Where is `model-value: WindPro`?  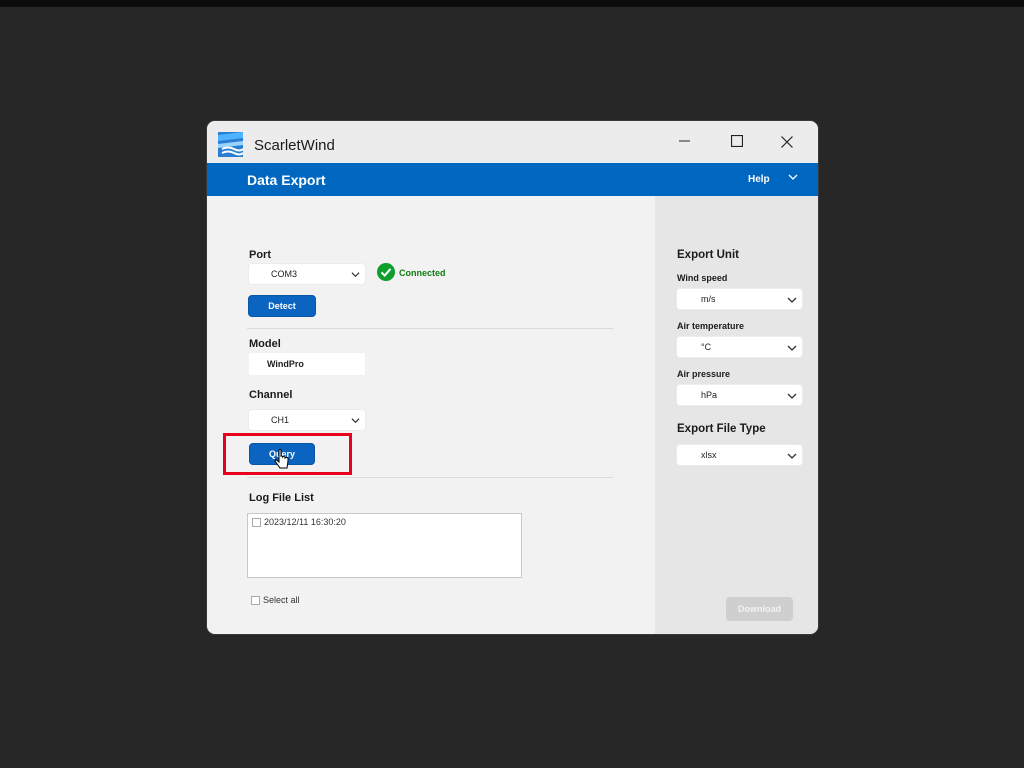
model-value: WindPro is located at coordinates (285, 364).